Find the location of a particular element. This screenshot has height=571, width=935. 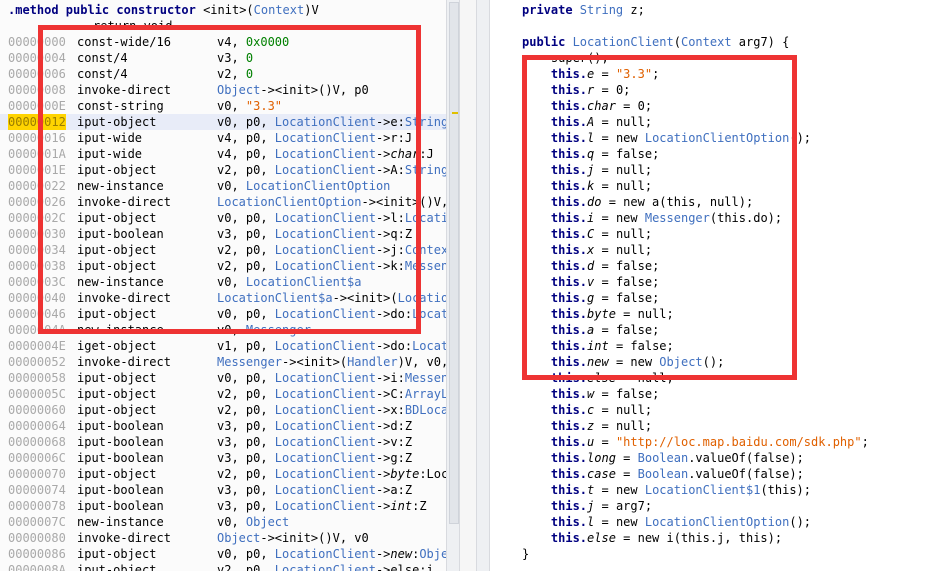

operand-token: -><init>()V, v0 is located at coordinates (314, 538).